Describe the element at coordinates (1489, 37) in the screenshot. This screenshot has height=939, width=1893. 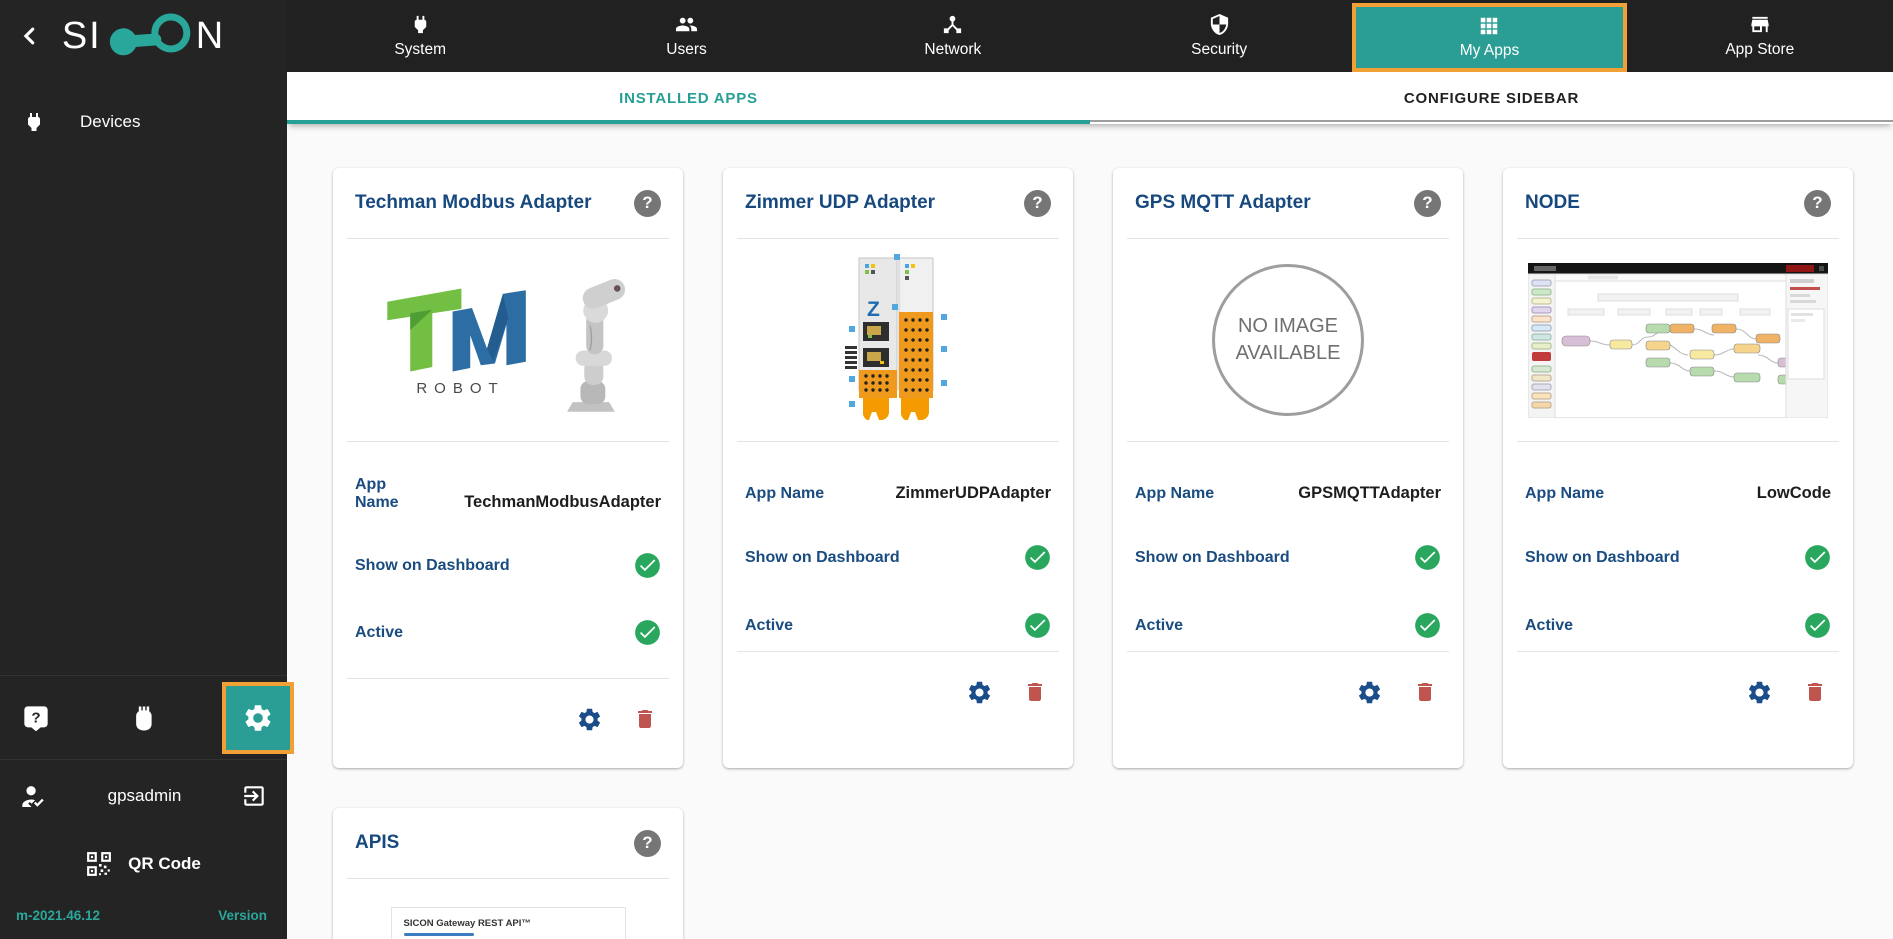
I see `nav-item-my-apps: My Apps` at that location.